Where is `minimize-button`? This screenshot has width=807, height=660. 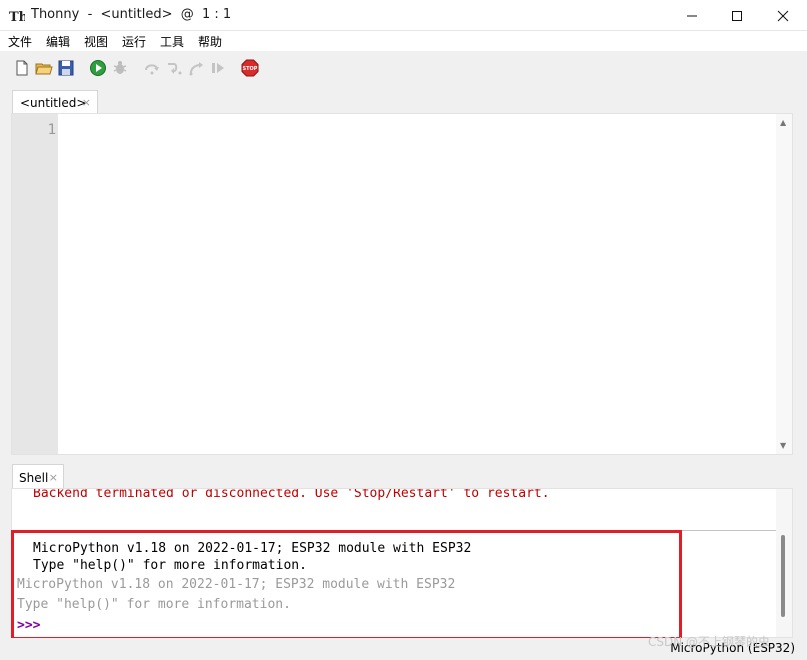 minimize-button is located at coordinates (692, 15).